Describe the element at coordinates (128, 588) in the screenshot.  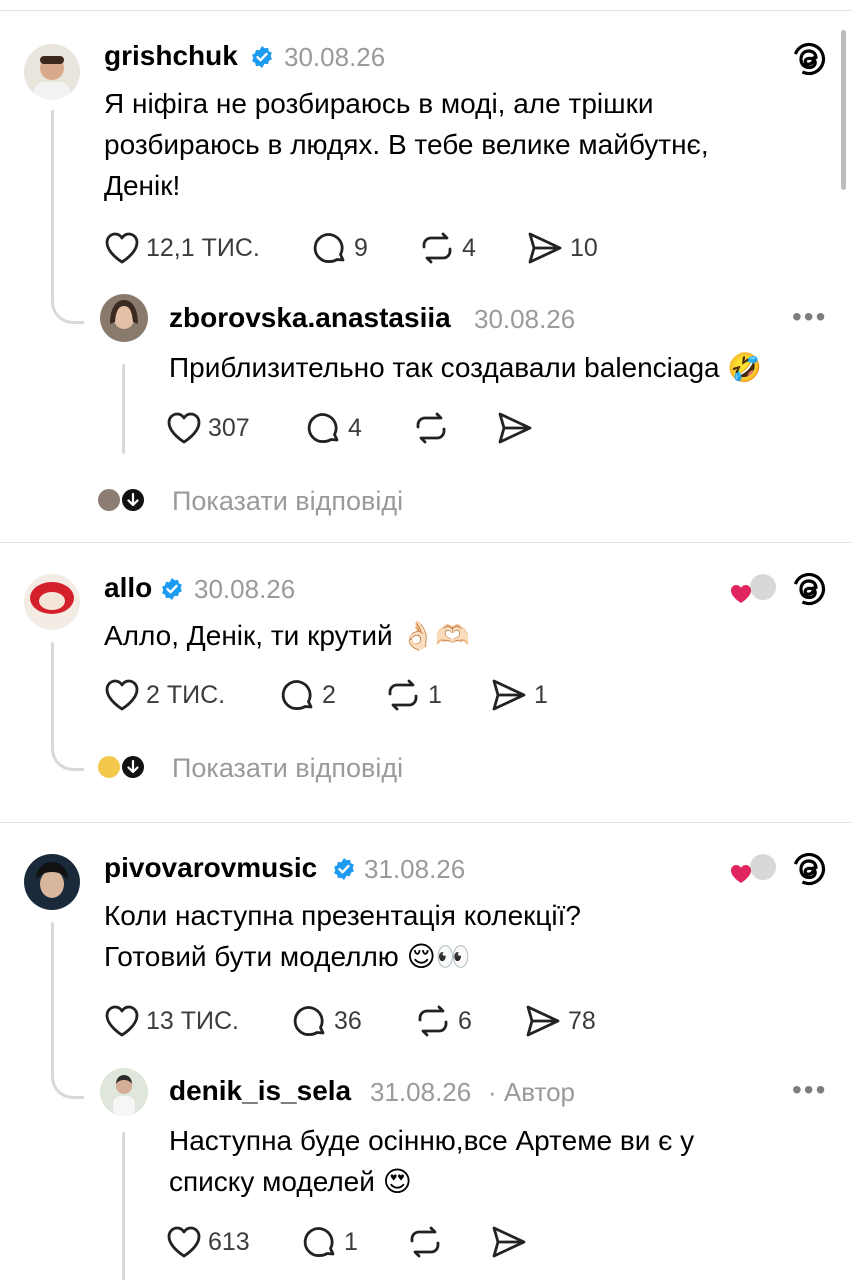
I see `username: allo` at that location.